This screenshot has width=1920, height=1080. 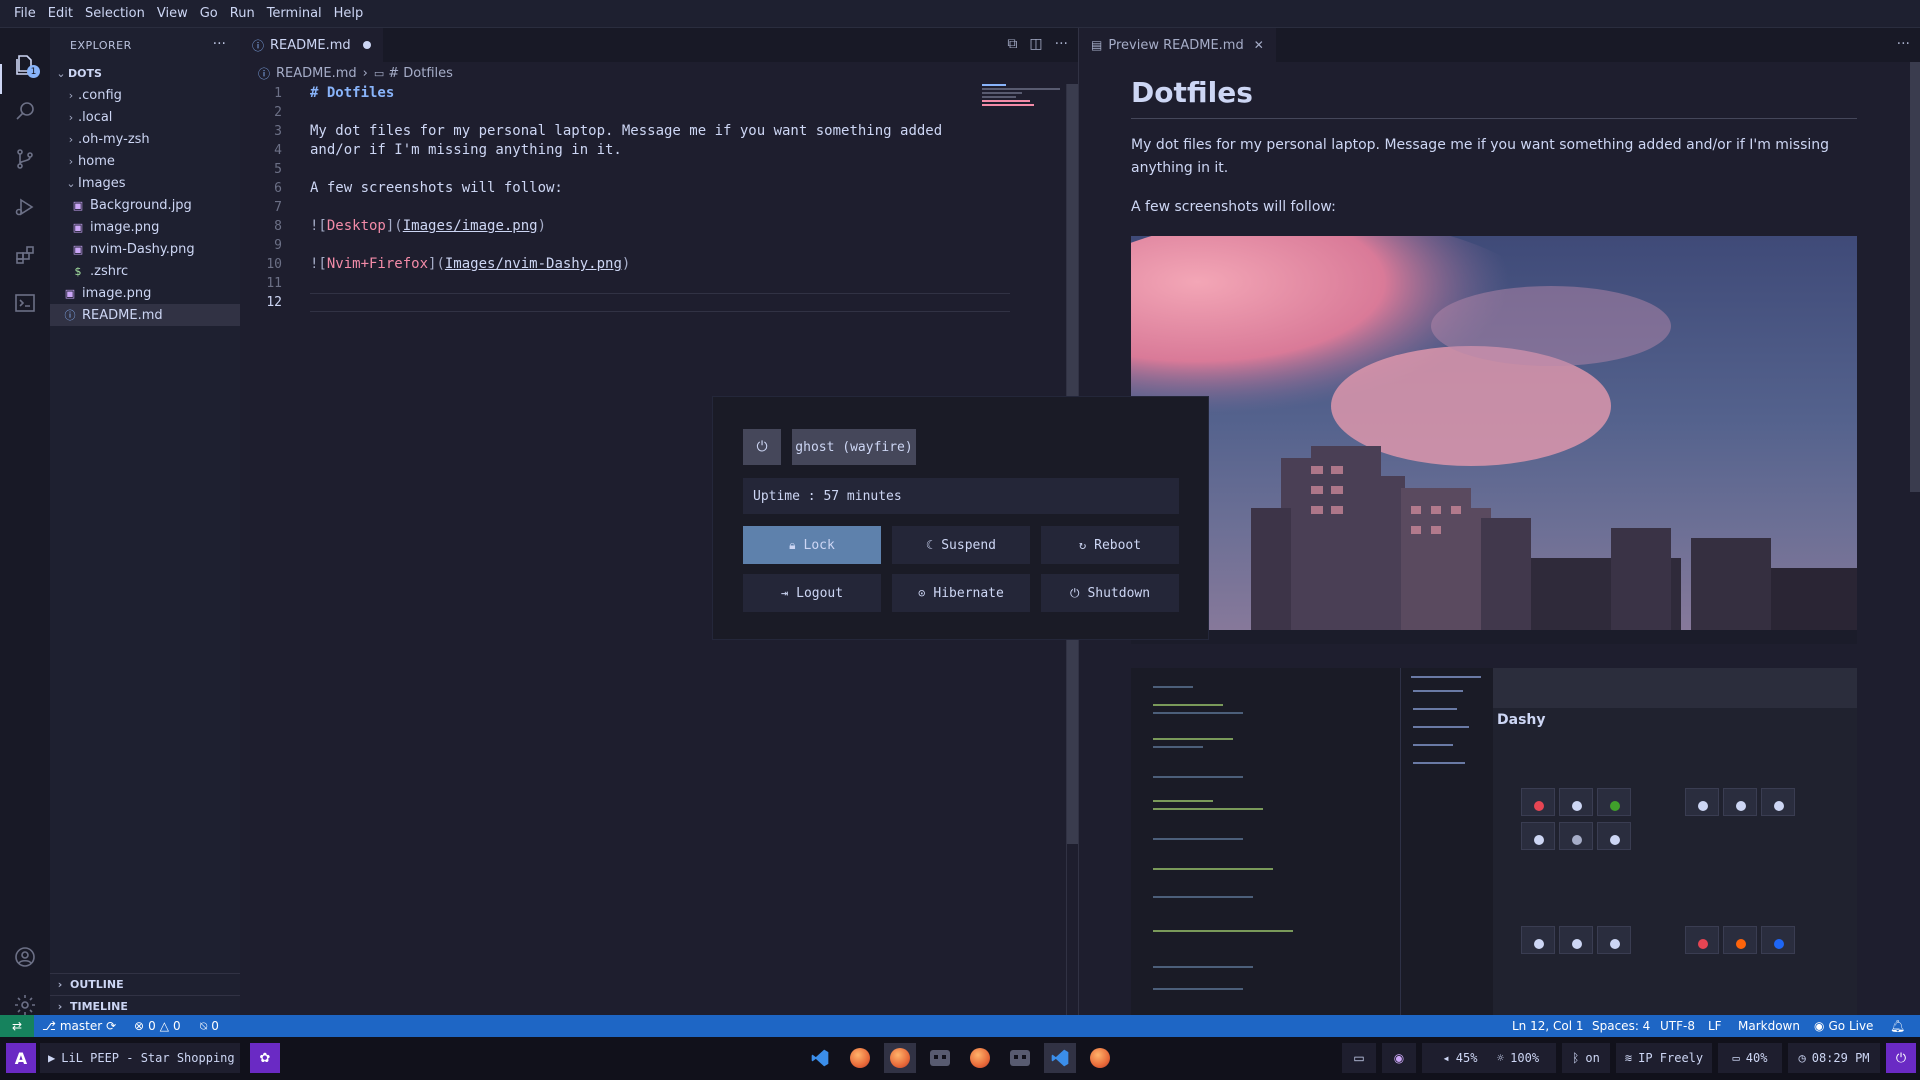 I want to click on error-count: 0, so click(x=152, y=1026).